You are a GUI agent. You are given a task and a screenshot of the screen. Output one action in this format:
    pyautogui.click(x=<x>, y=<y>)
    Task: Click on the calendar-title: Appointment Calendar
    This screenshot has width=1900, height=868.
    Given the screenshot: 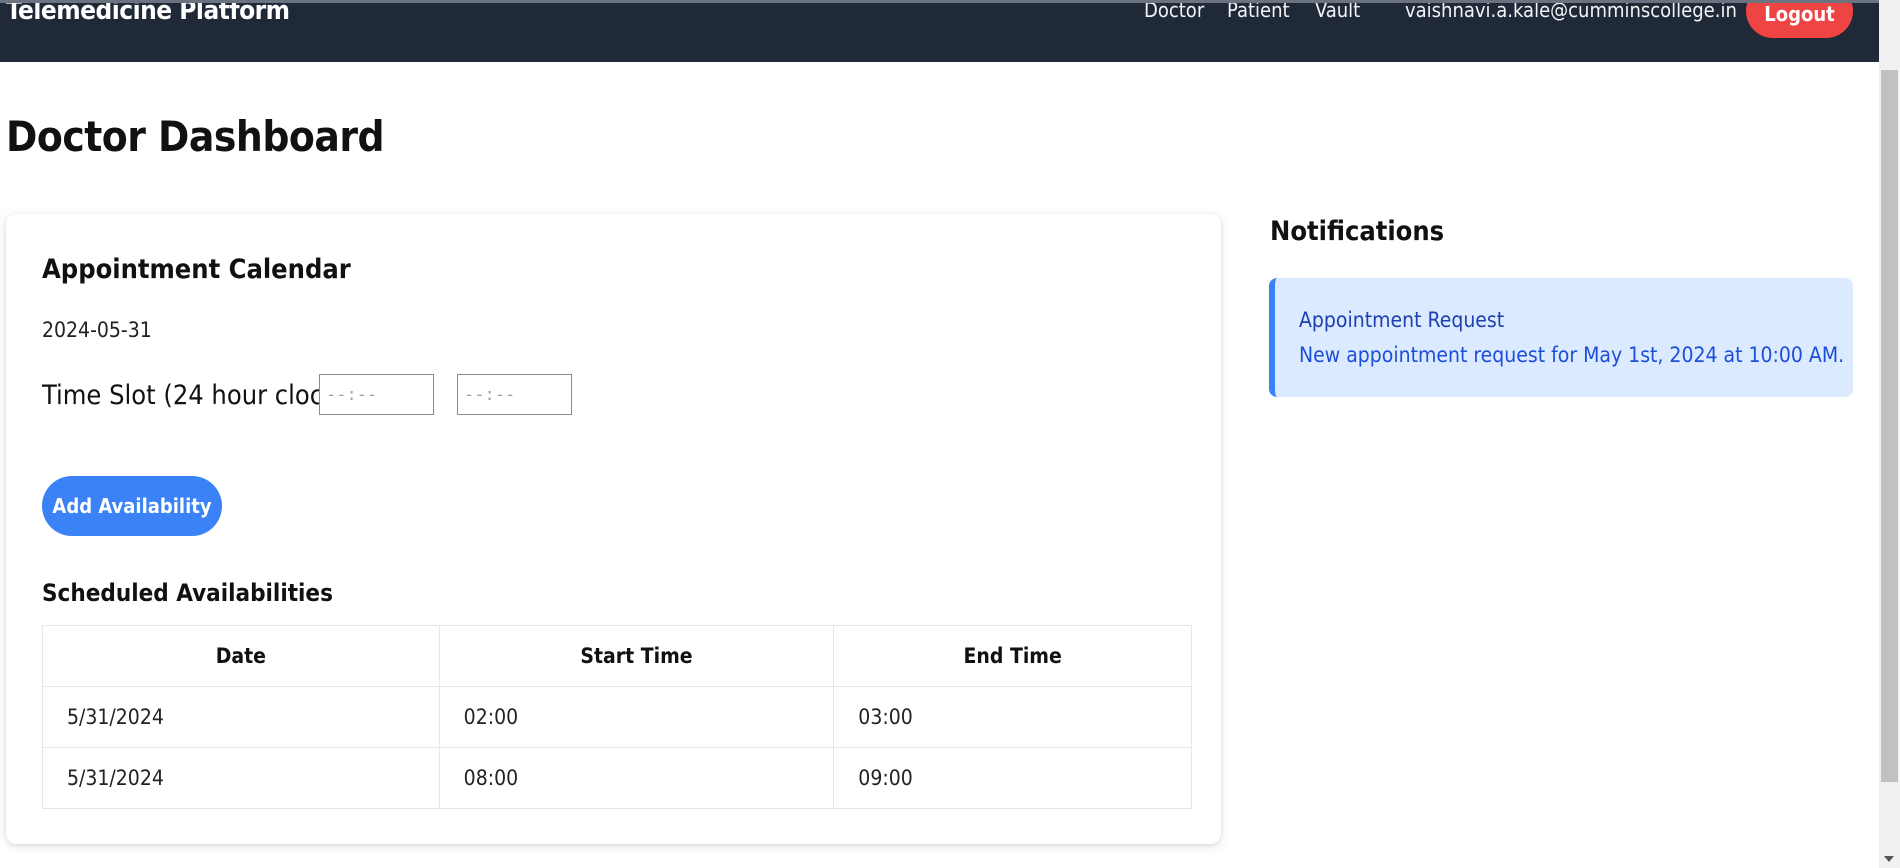 What is the action you would take?
    pyautogui.click(x=196, y=269)
    